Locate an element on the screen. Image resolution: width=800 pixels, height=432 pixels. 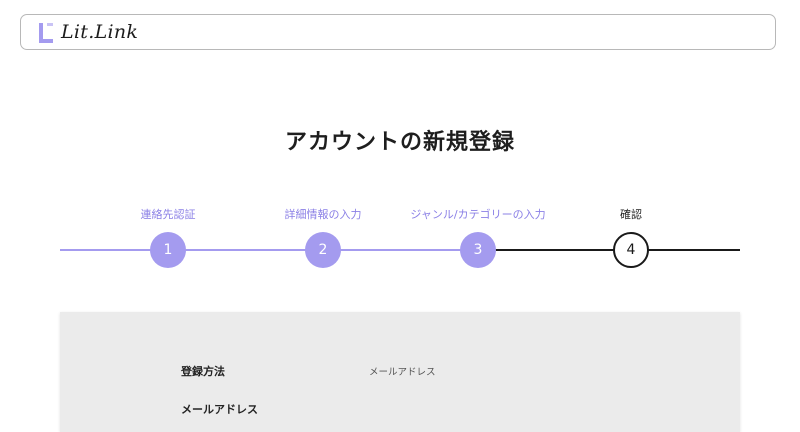
email-label: メールアドレス is located at coordinates (219, 409).